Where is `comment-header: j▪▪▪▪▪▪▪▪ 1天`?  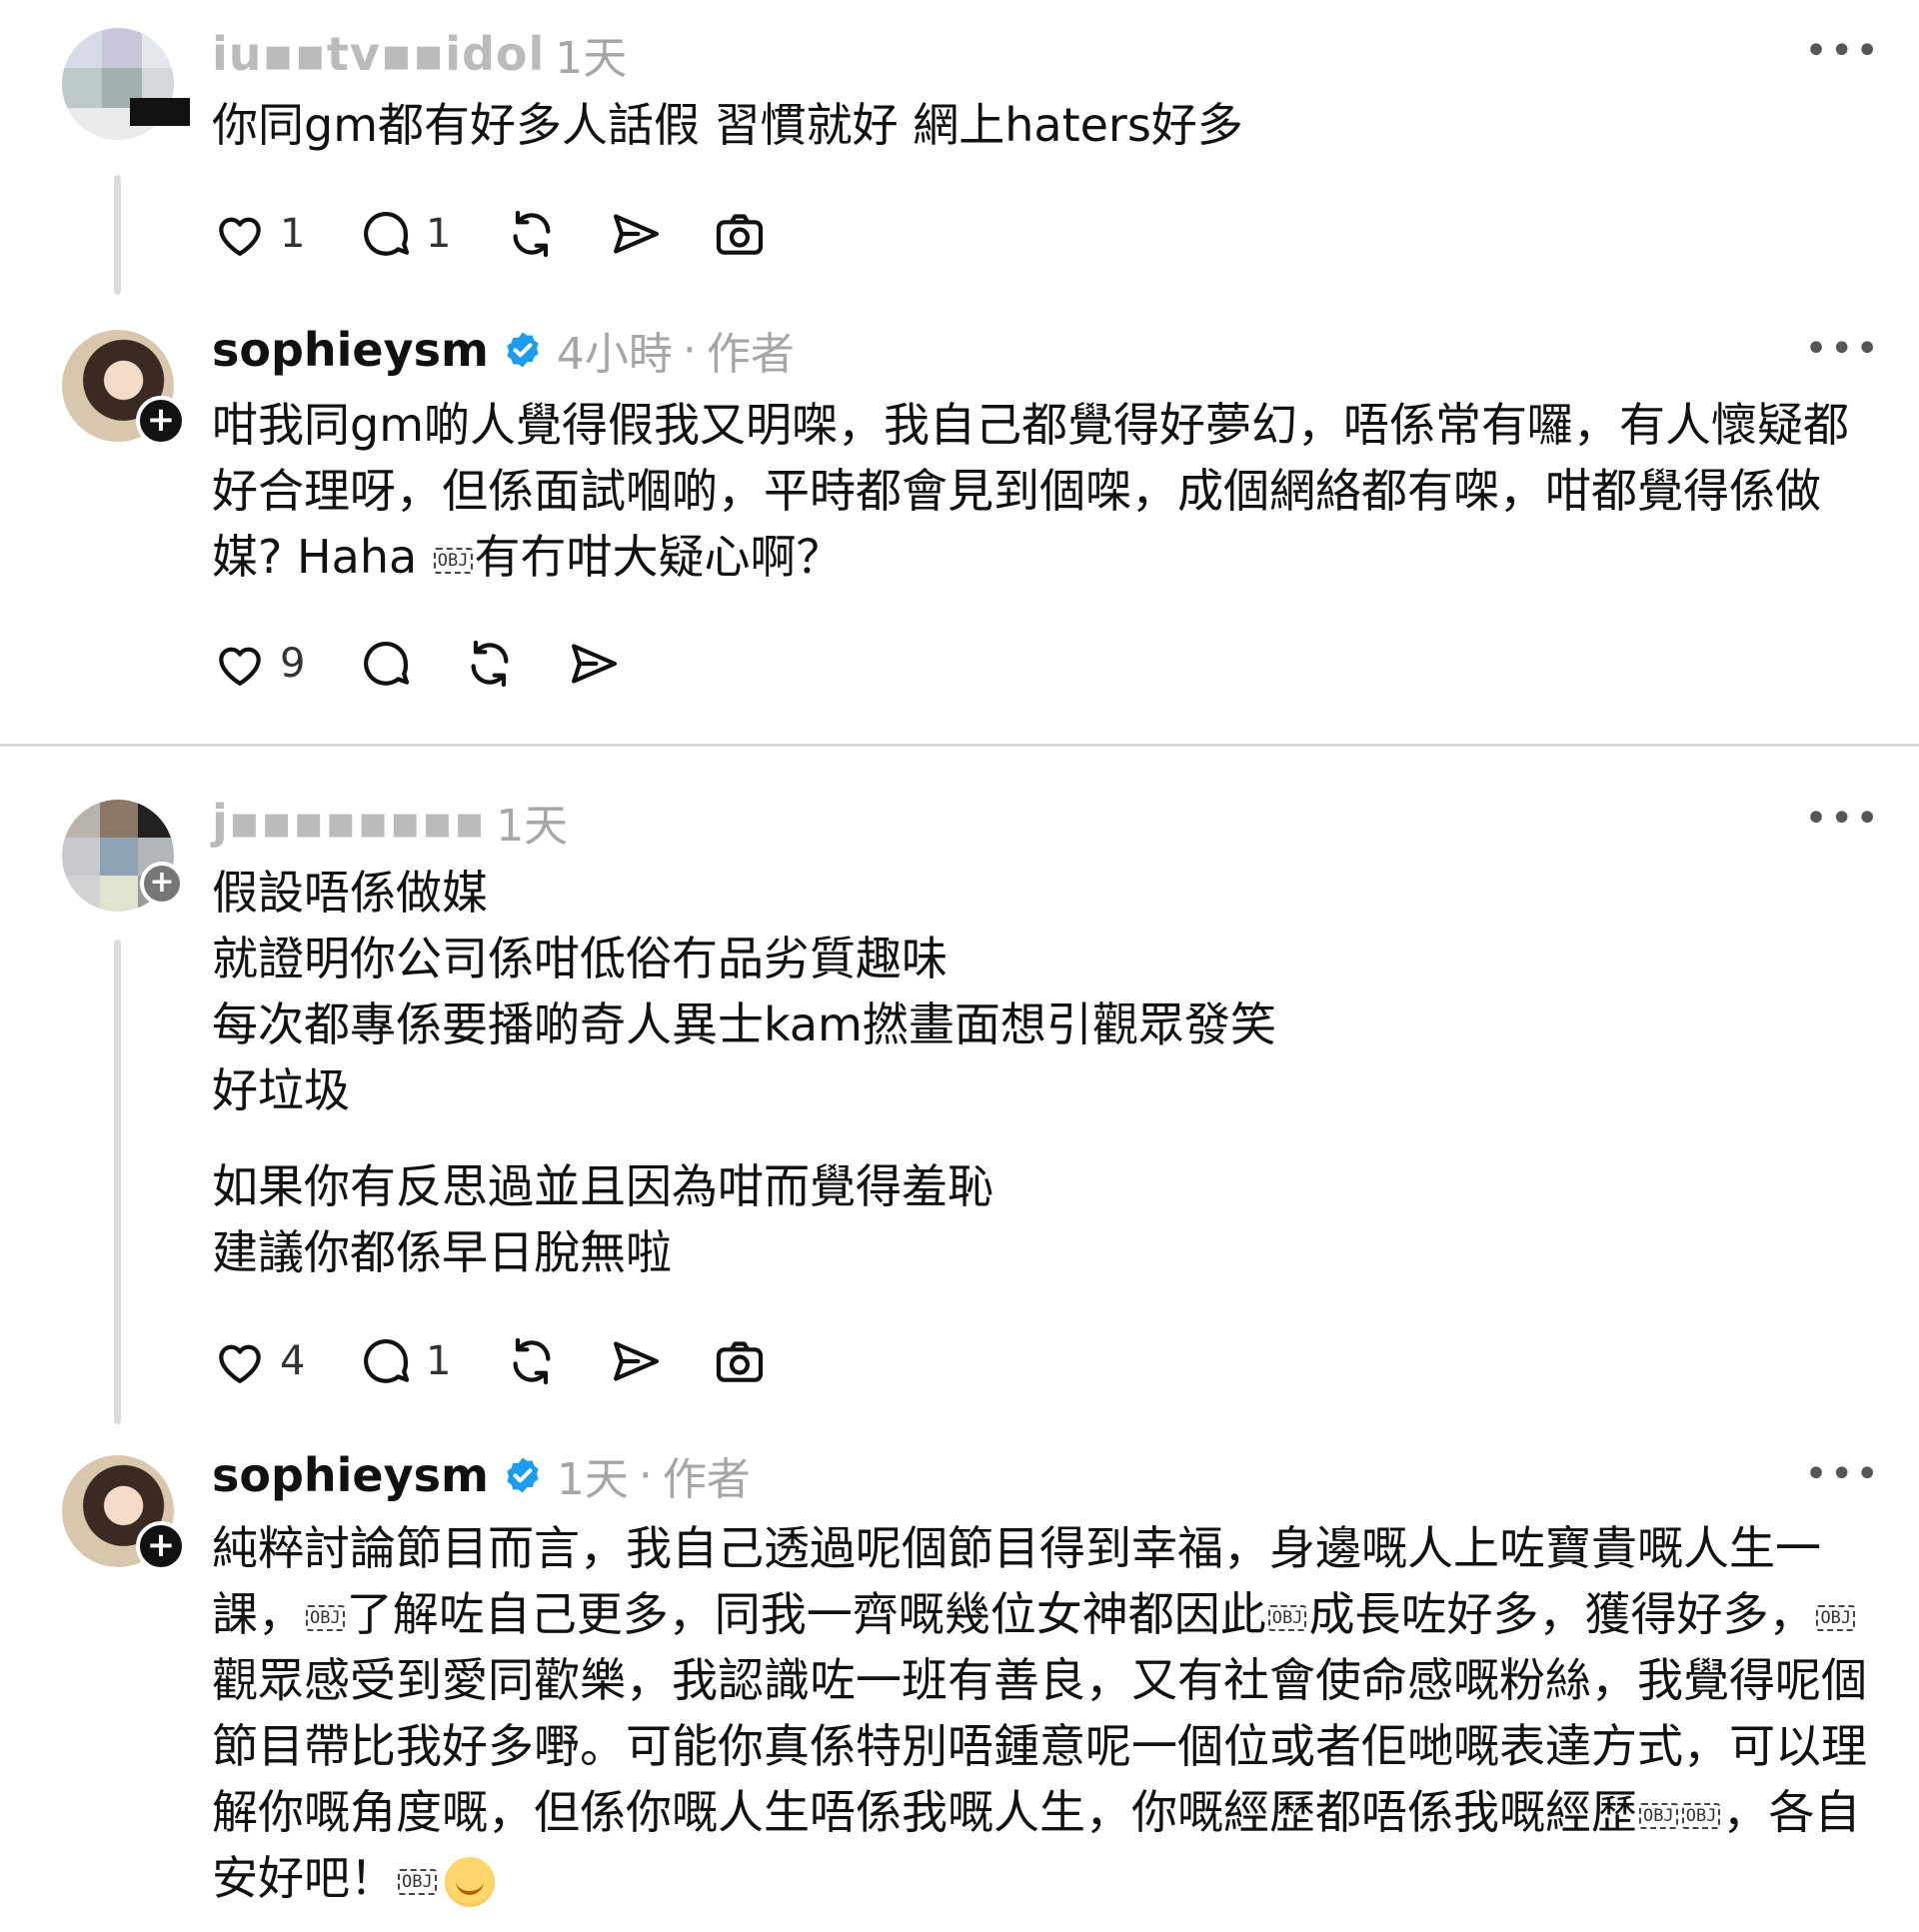 comment-header: j▪▪▪▪▪▪▪▪ 1天 is located at coordinates (390, 822).